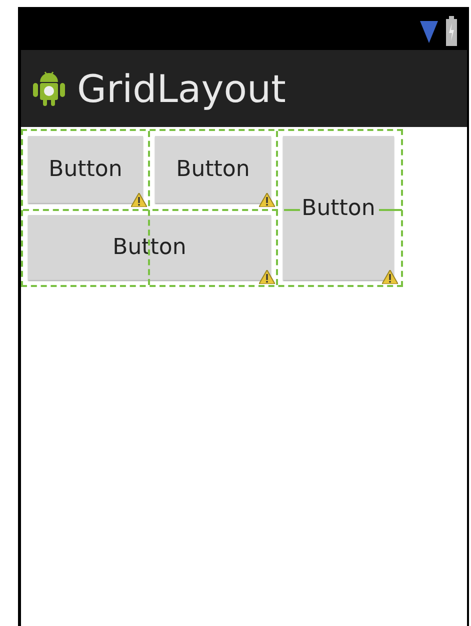  I want to click on battery-icon, so click(451, 31).